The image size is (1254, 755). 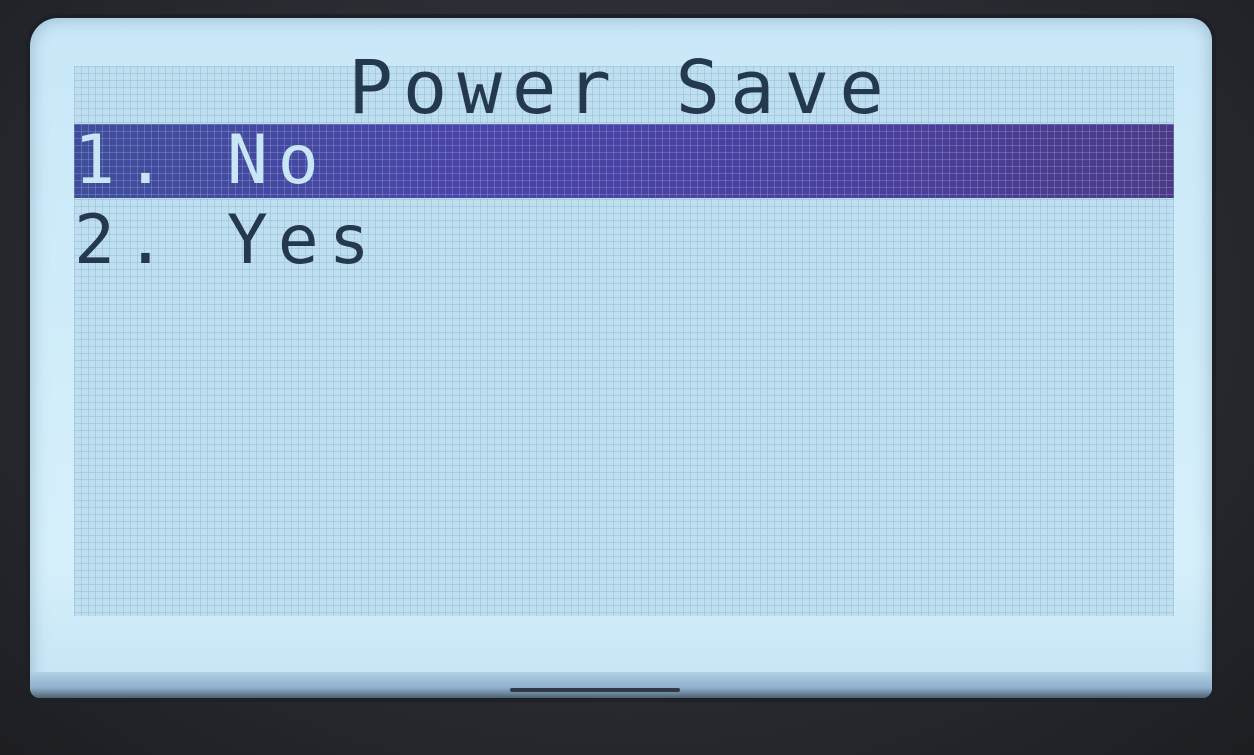 What do you see at coordinates (621, 88) in the screenshot?
I see `page-title: Power Save` at bounding box center [621, 88].